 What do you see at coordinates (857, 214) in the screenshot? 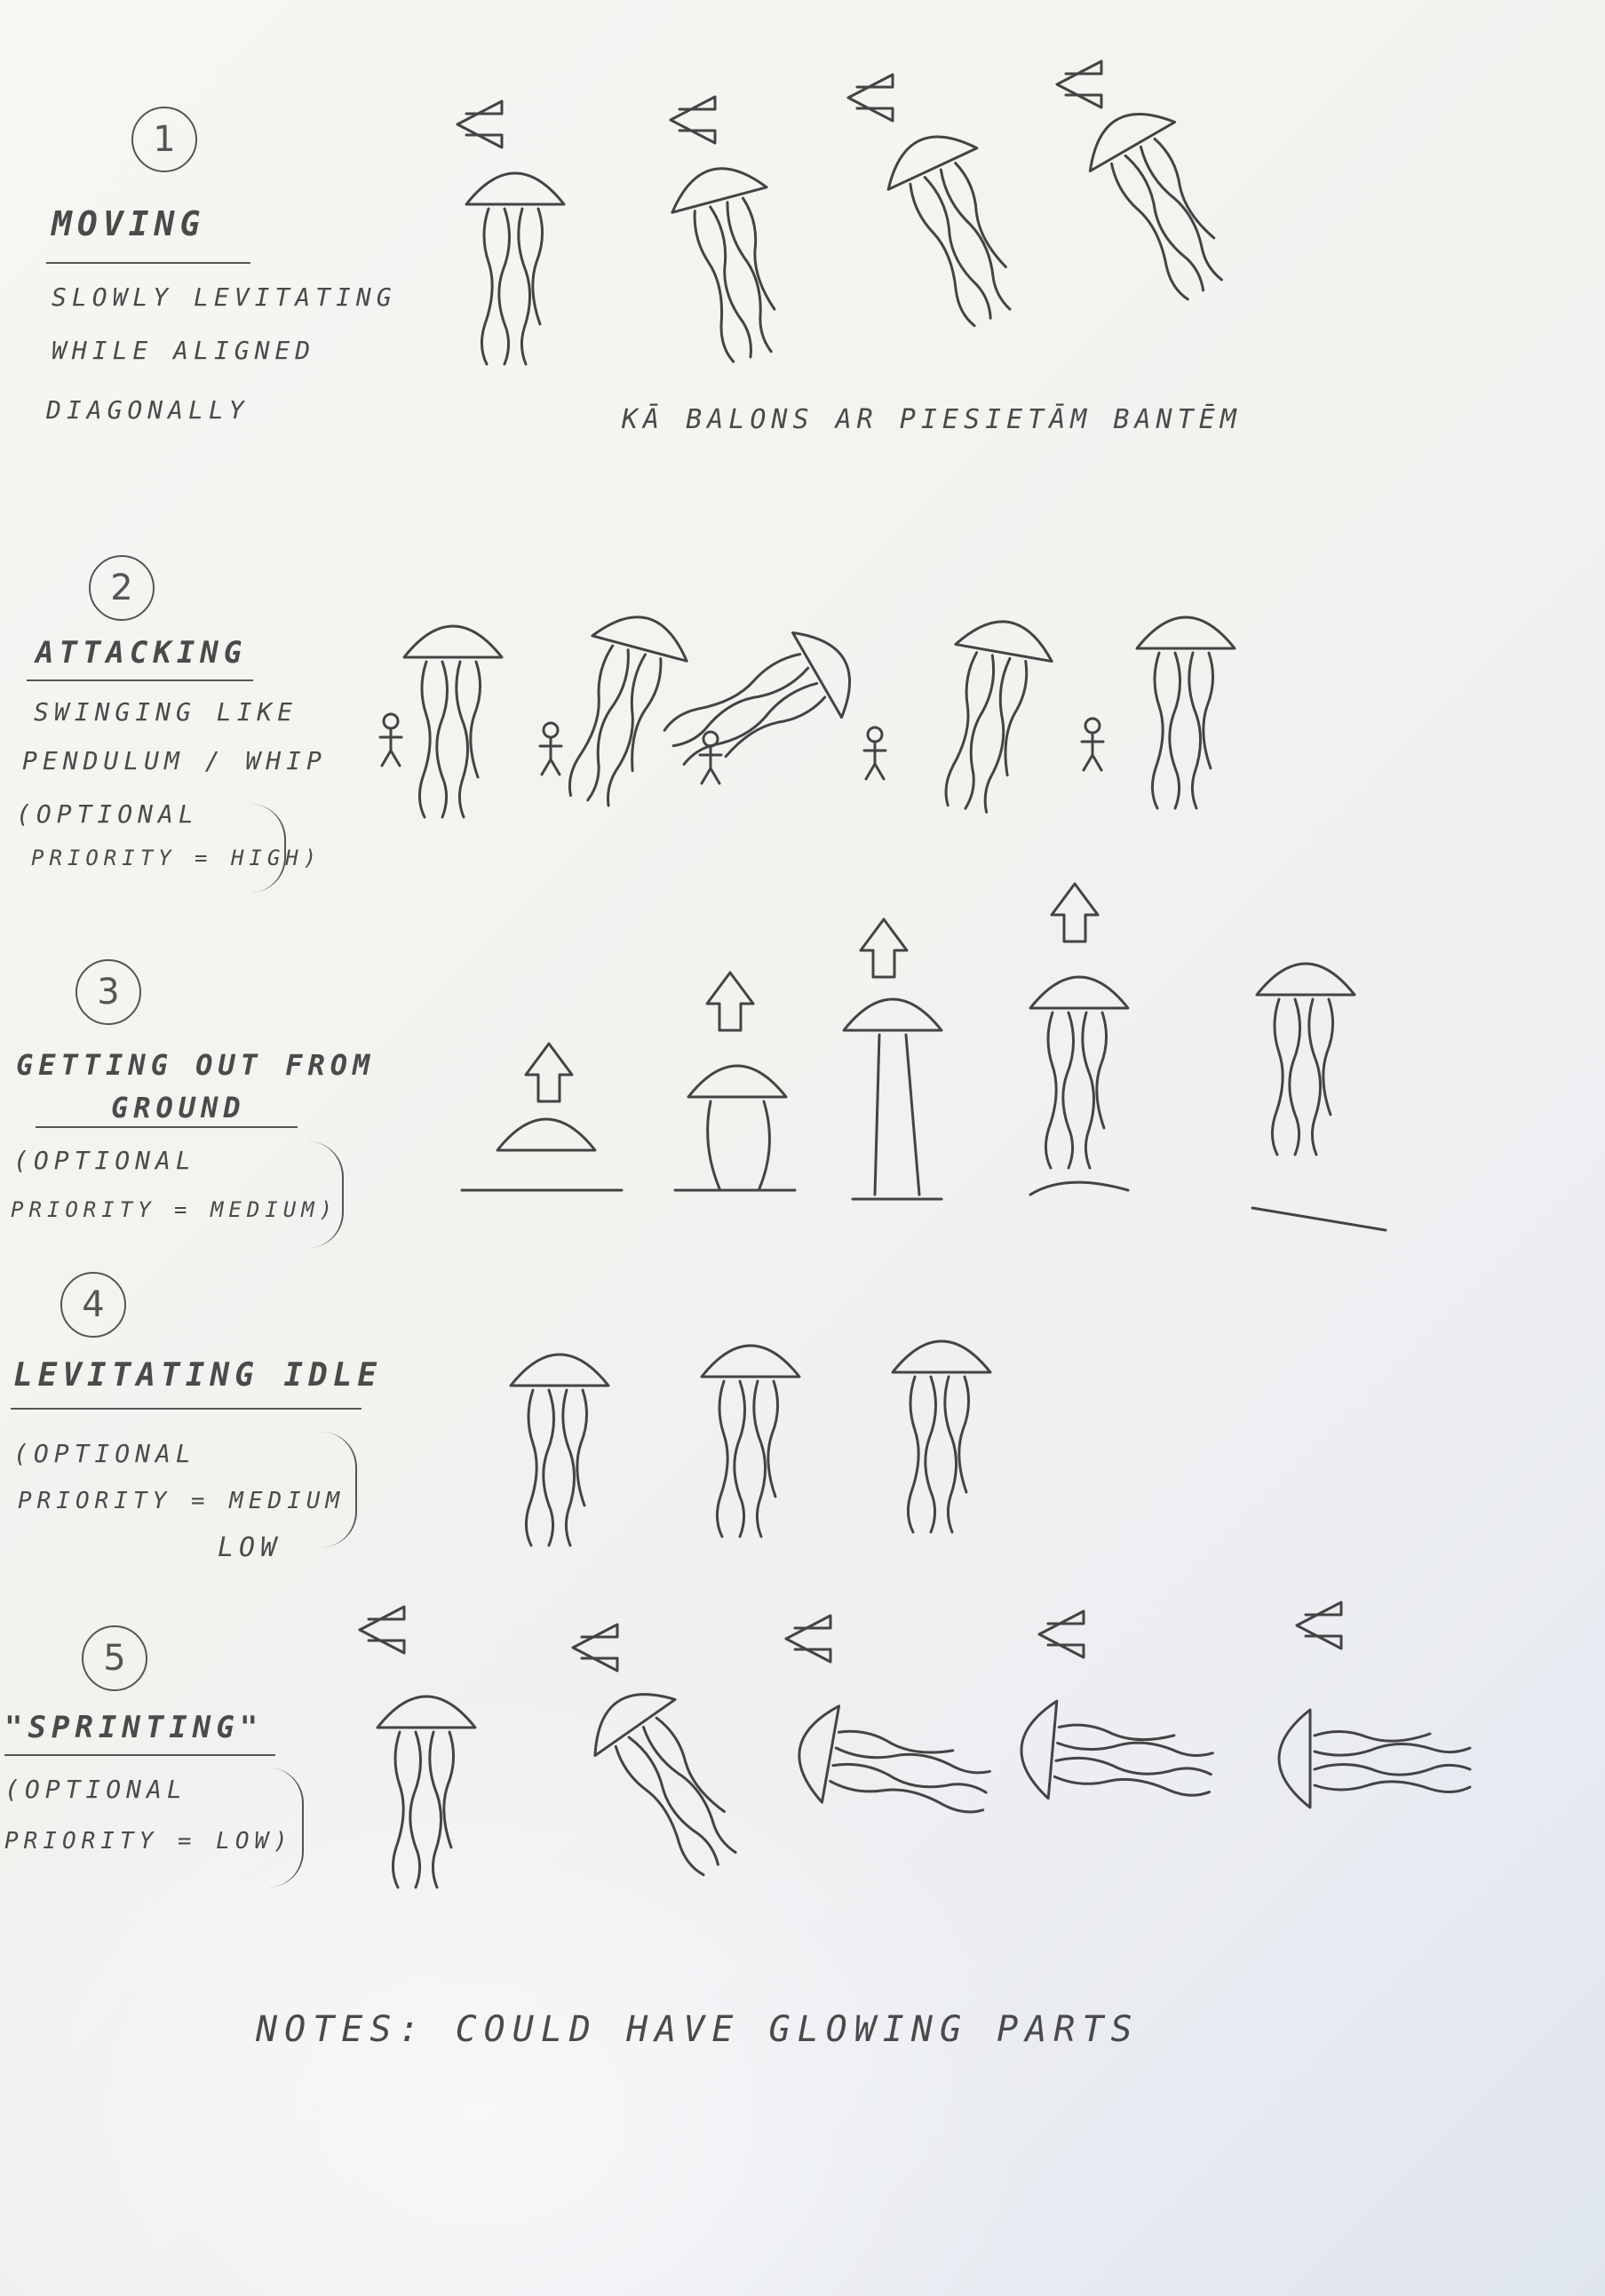
I see `row-1-moving-sketches` at bounding box center [857, 214].